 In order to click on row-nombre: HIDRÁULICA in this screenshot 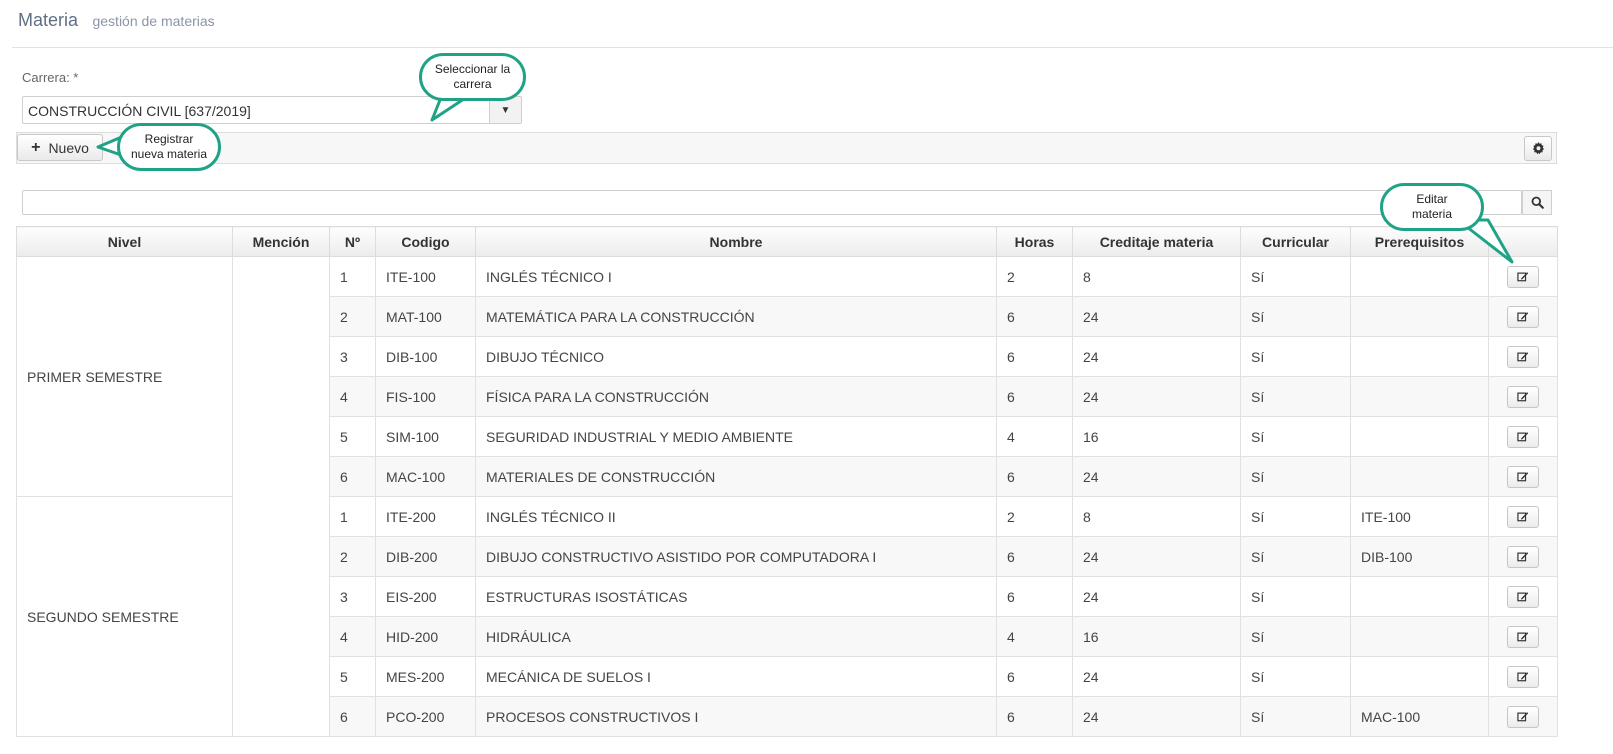, I will do `click(736, 636)`.